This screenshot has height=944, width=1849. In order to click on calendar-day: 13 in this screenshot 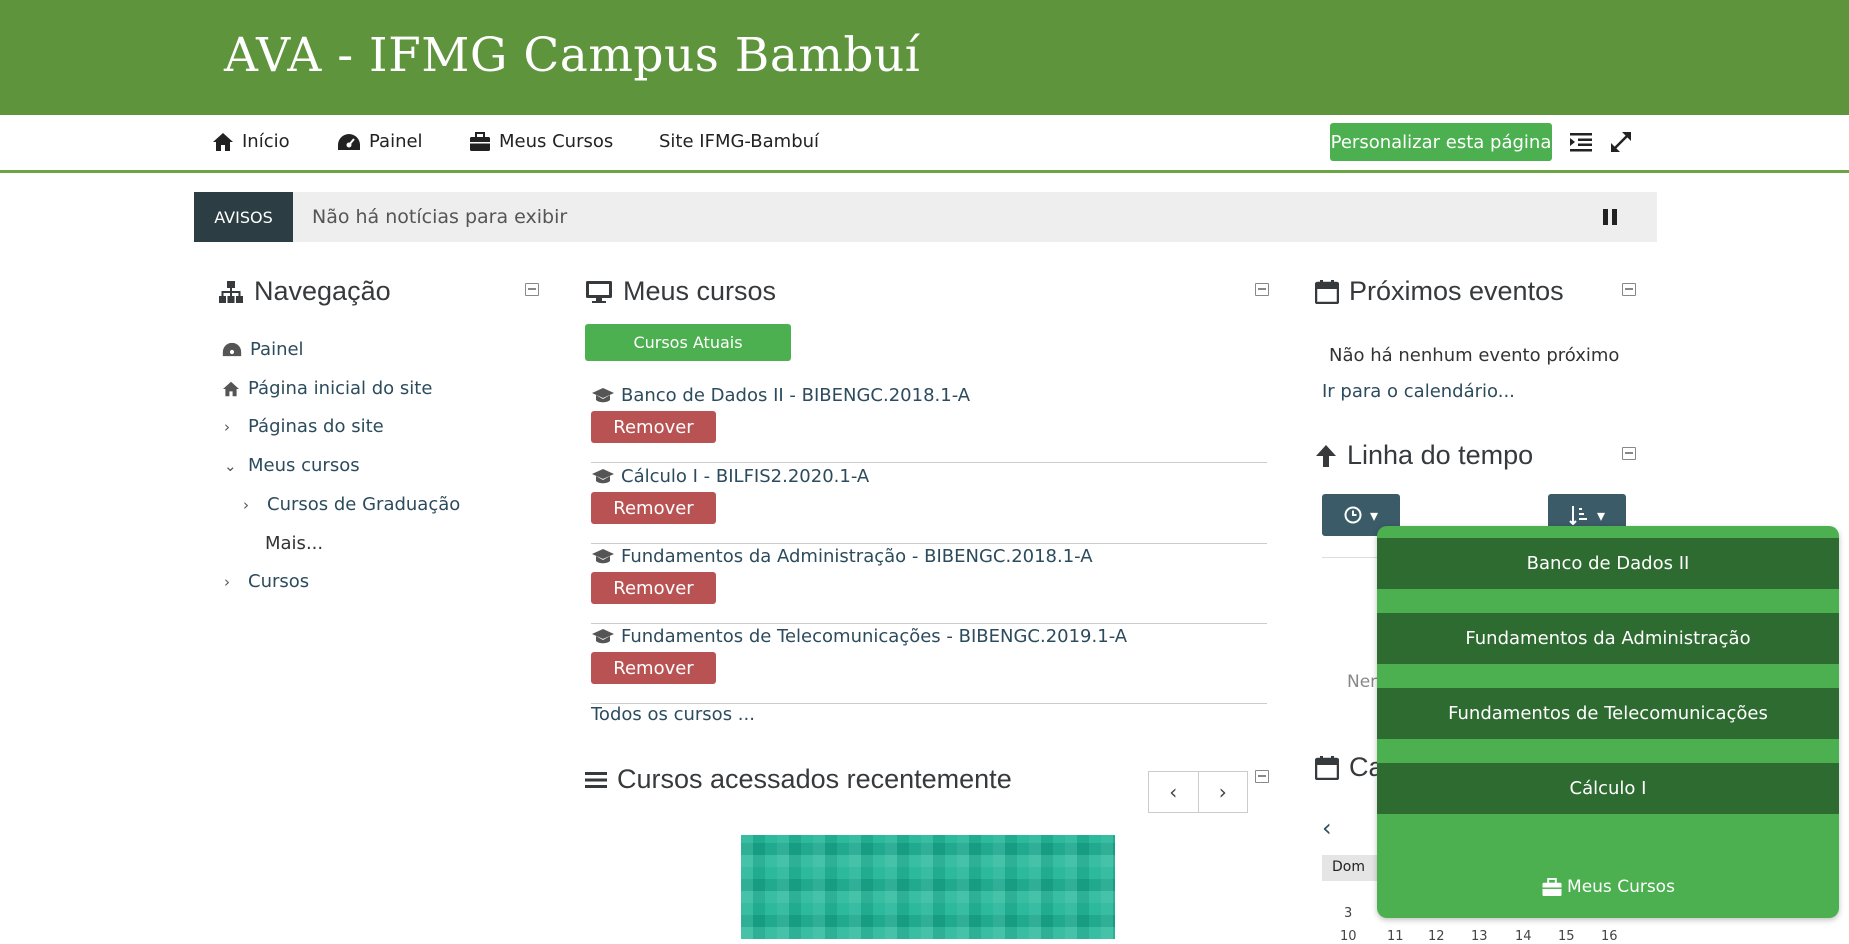, I will do `click(1479, 936)`.